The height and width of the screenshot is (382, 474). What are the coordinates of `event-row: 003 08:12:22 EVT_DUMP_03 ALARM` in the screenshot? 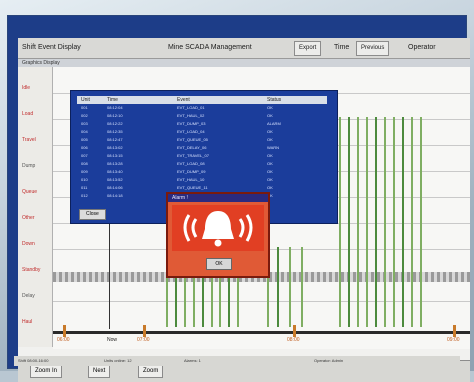 It's located at (202, 124).